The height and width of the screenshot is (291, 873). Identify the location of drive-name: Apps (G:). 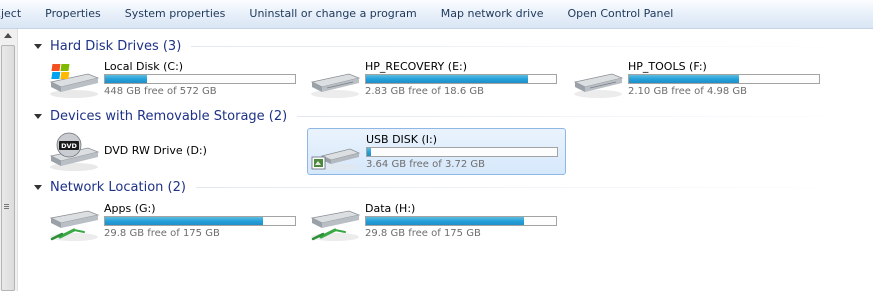
(130, 208).